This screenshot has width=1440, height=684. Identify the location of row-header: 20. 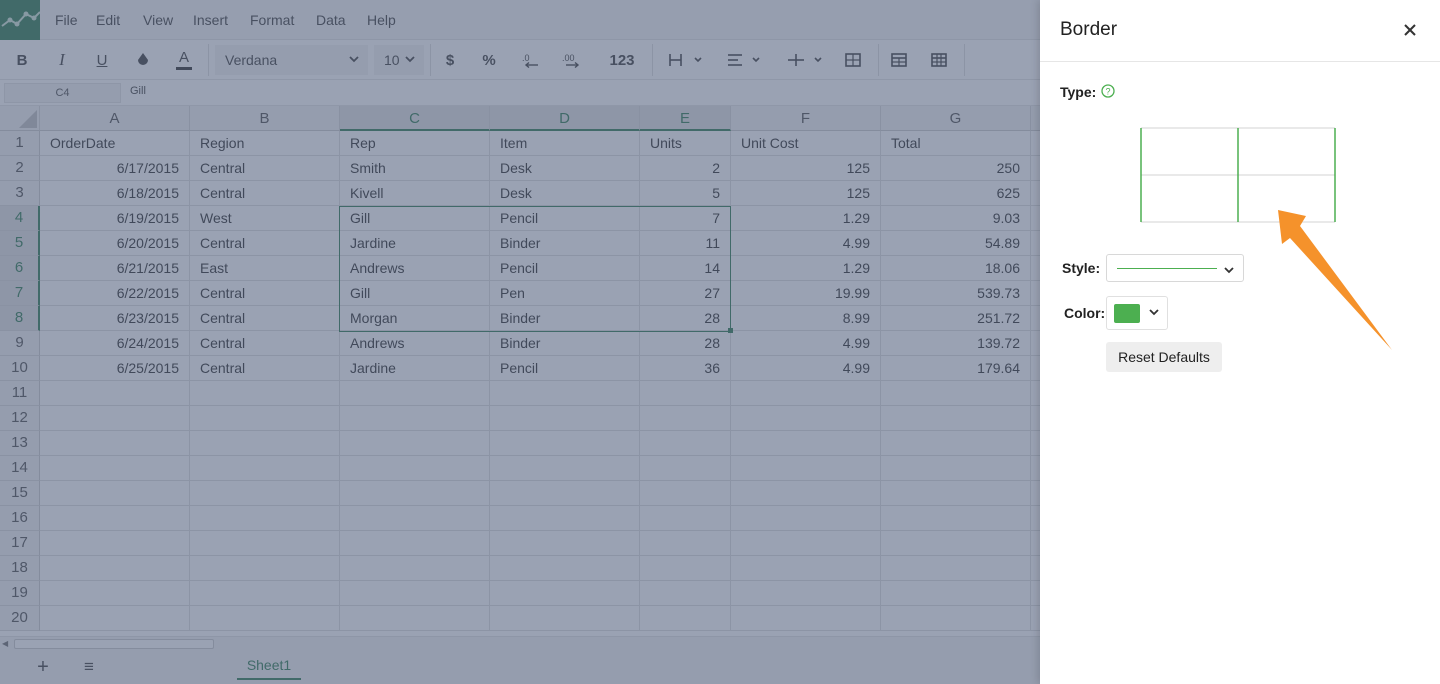
(20, 618).